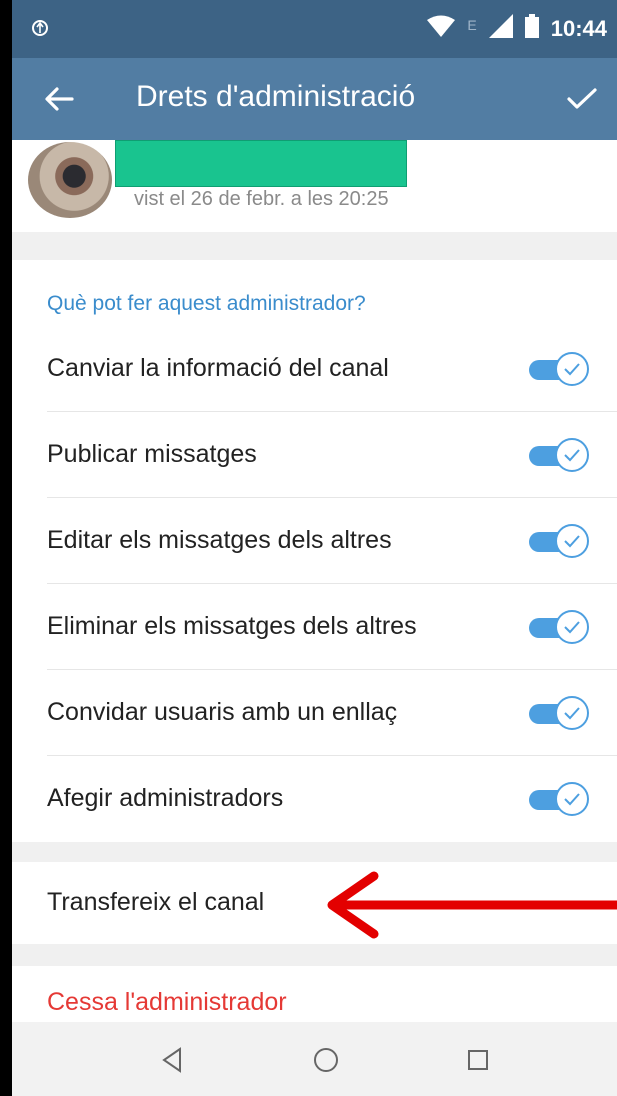  I want to click on permission-row-invite-users: Convidar usuaris amb un enllaç, so click(314, 713).